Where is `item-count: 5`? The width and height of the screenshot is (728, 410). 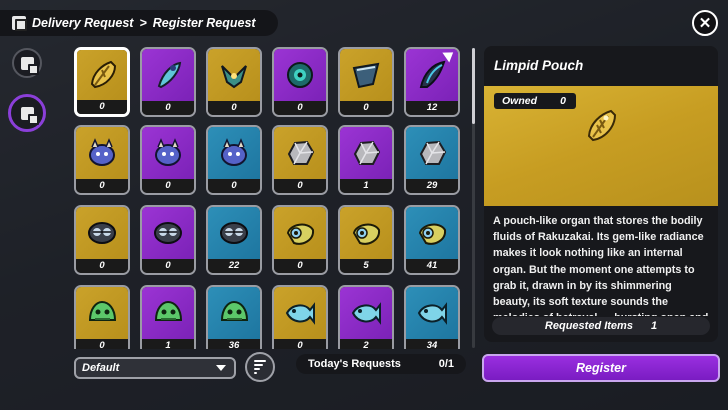 item-count: 5 is located at coordinates (366, 266).